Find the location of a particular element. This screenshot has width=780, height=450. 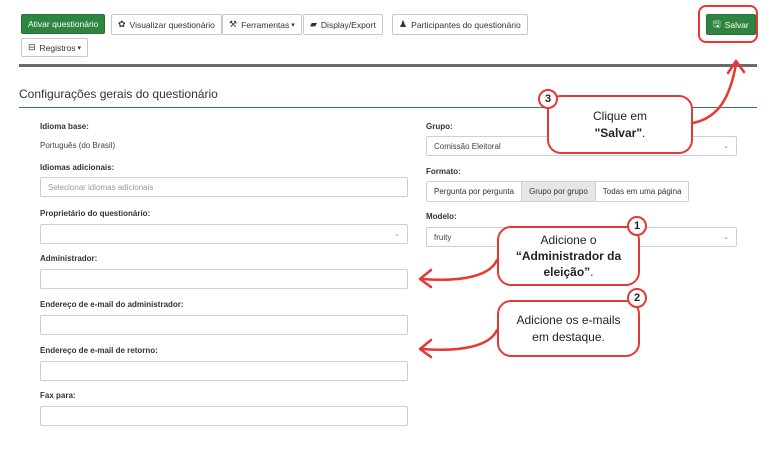

annotation-step-2: Adicione os e-mails em destaque. is located at coordinates (568, 328).